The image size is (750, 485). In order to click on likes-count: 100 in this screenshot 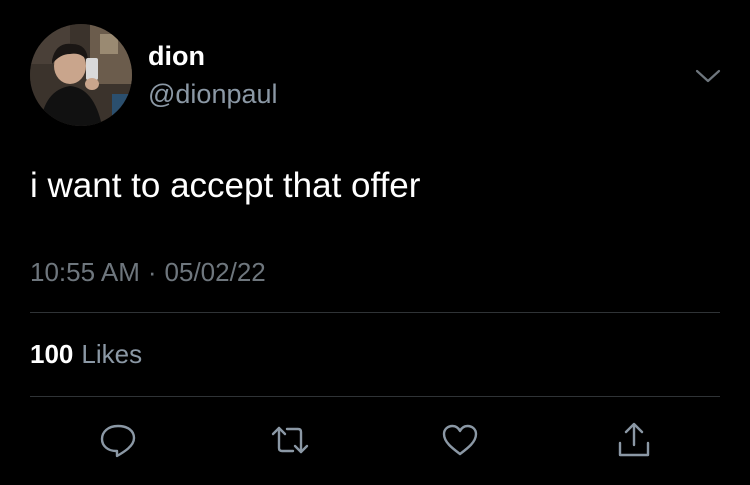, I will do `click(52, 354)`.